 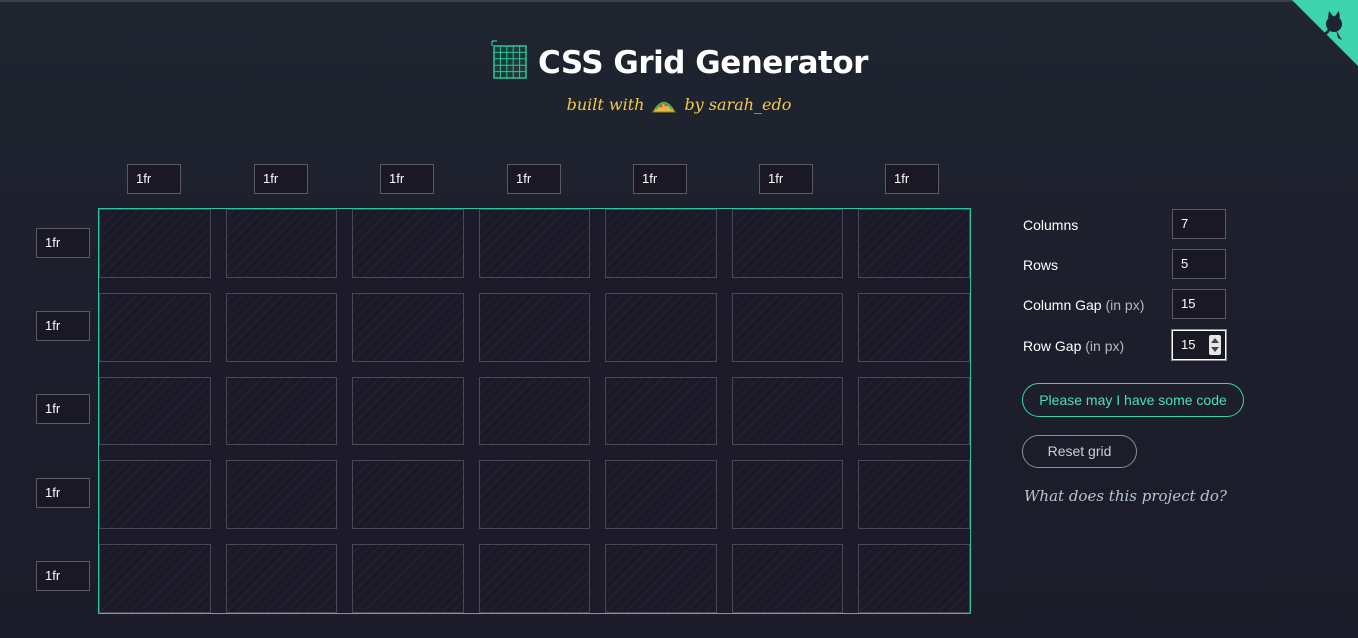 What do you see at coordinates (703, 62) in the screenshot?
I see `page-title: CSS Grid Generator` at bounding box center [703, 62].